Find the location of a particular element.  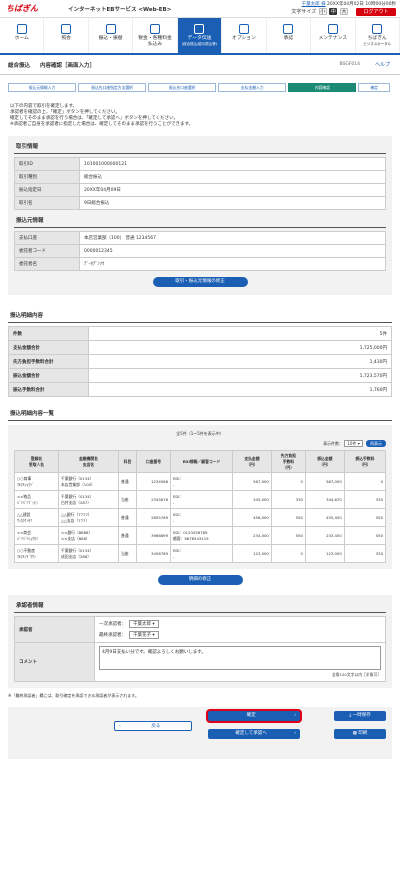

table-row: 承認者 一次承認者： 千葉太郎 ▾ 最終承認者： 千葉花子 ▾ is located at coordinates (200, 629).